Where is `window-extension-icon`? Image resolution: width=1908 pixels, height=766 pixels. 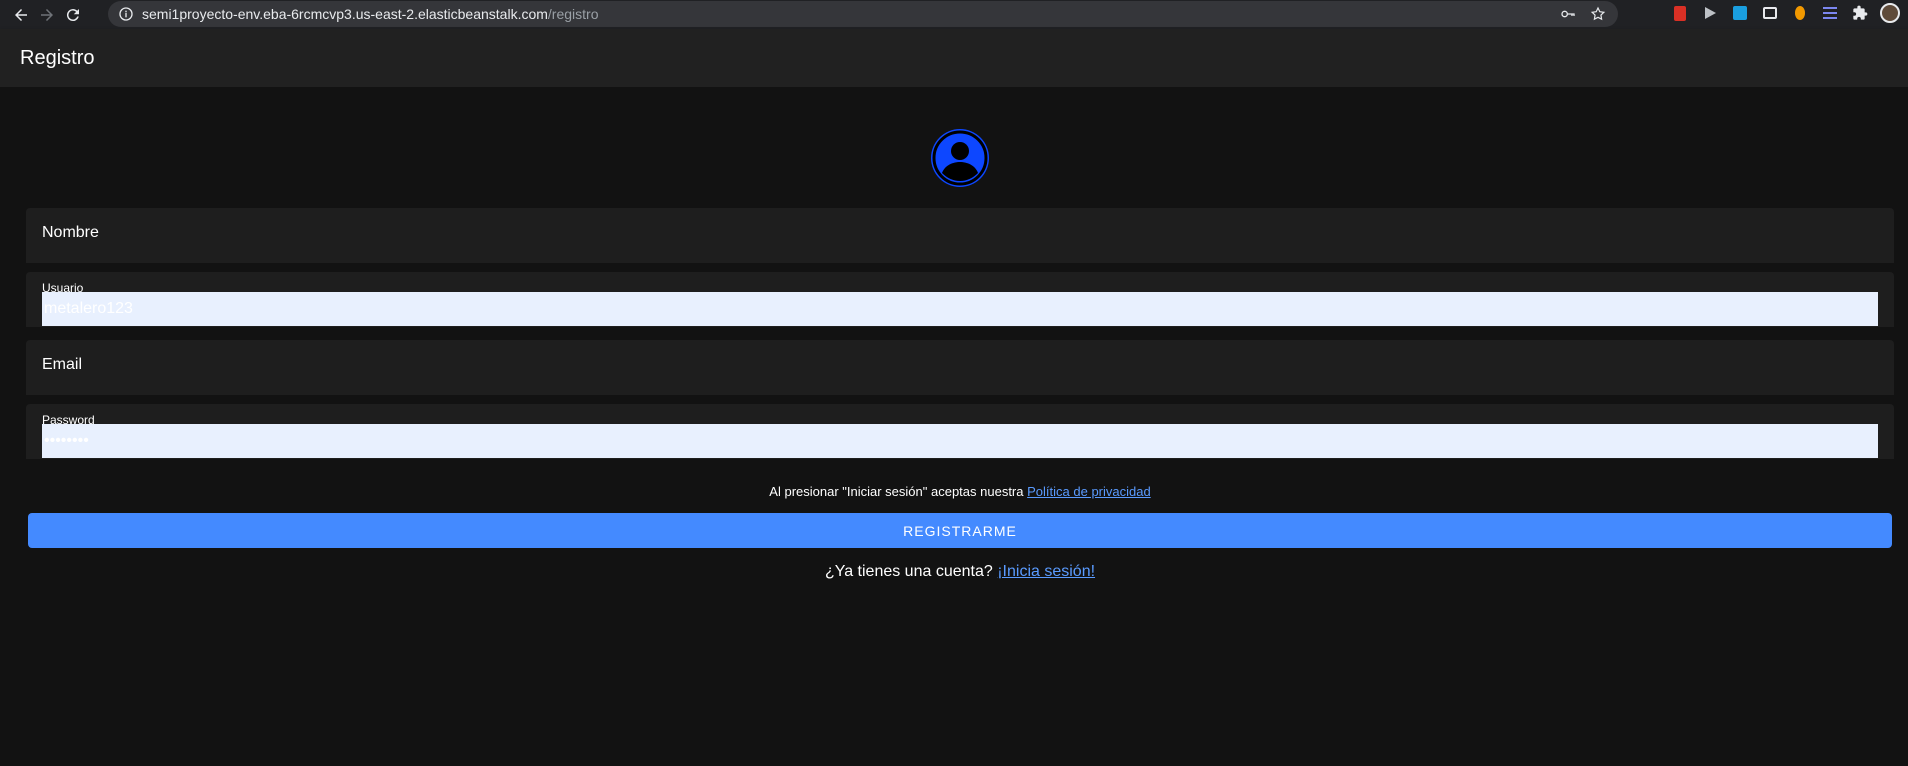
window-extension-icon is located at coordinates (1770, 13).